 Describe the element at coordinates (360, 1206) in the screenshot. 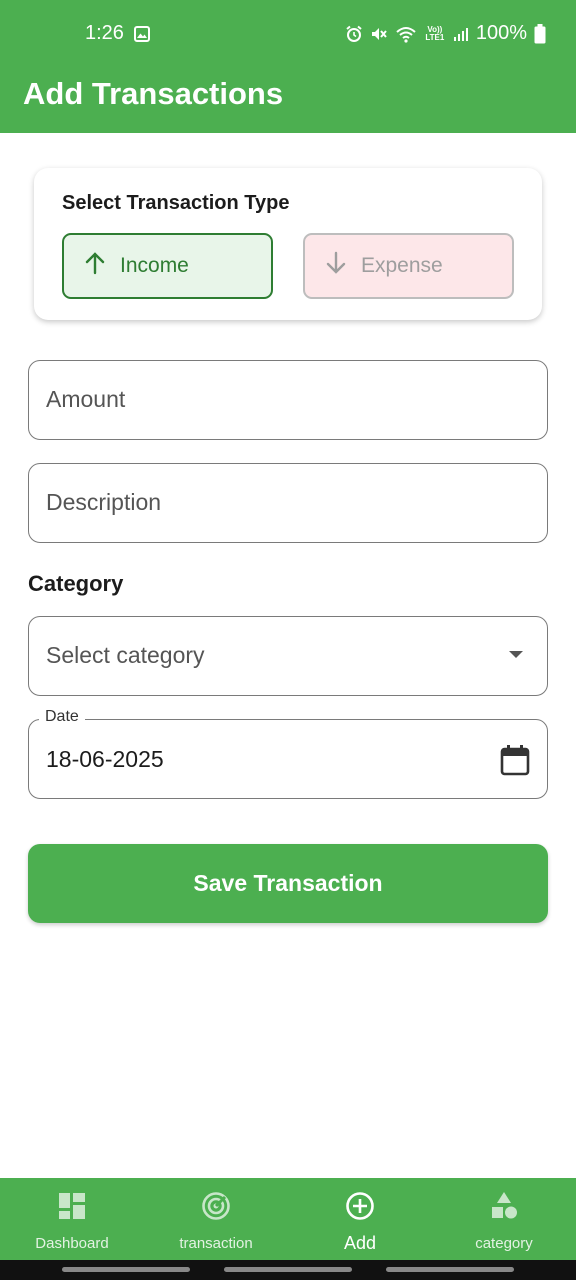

I see `add-circle-icon` at that location.